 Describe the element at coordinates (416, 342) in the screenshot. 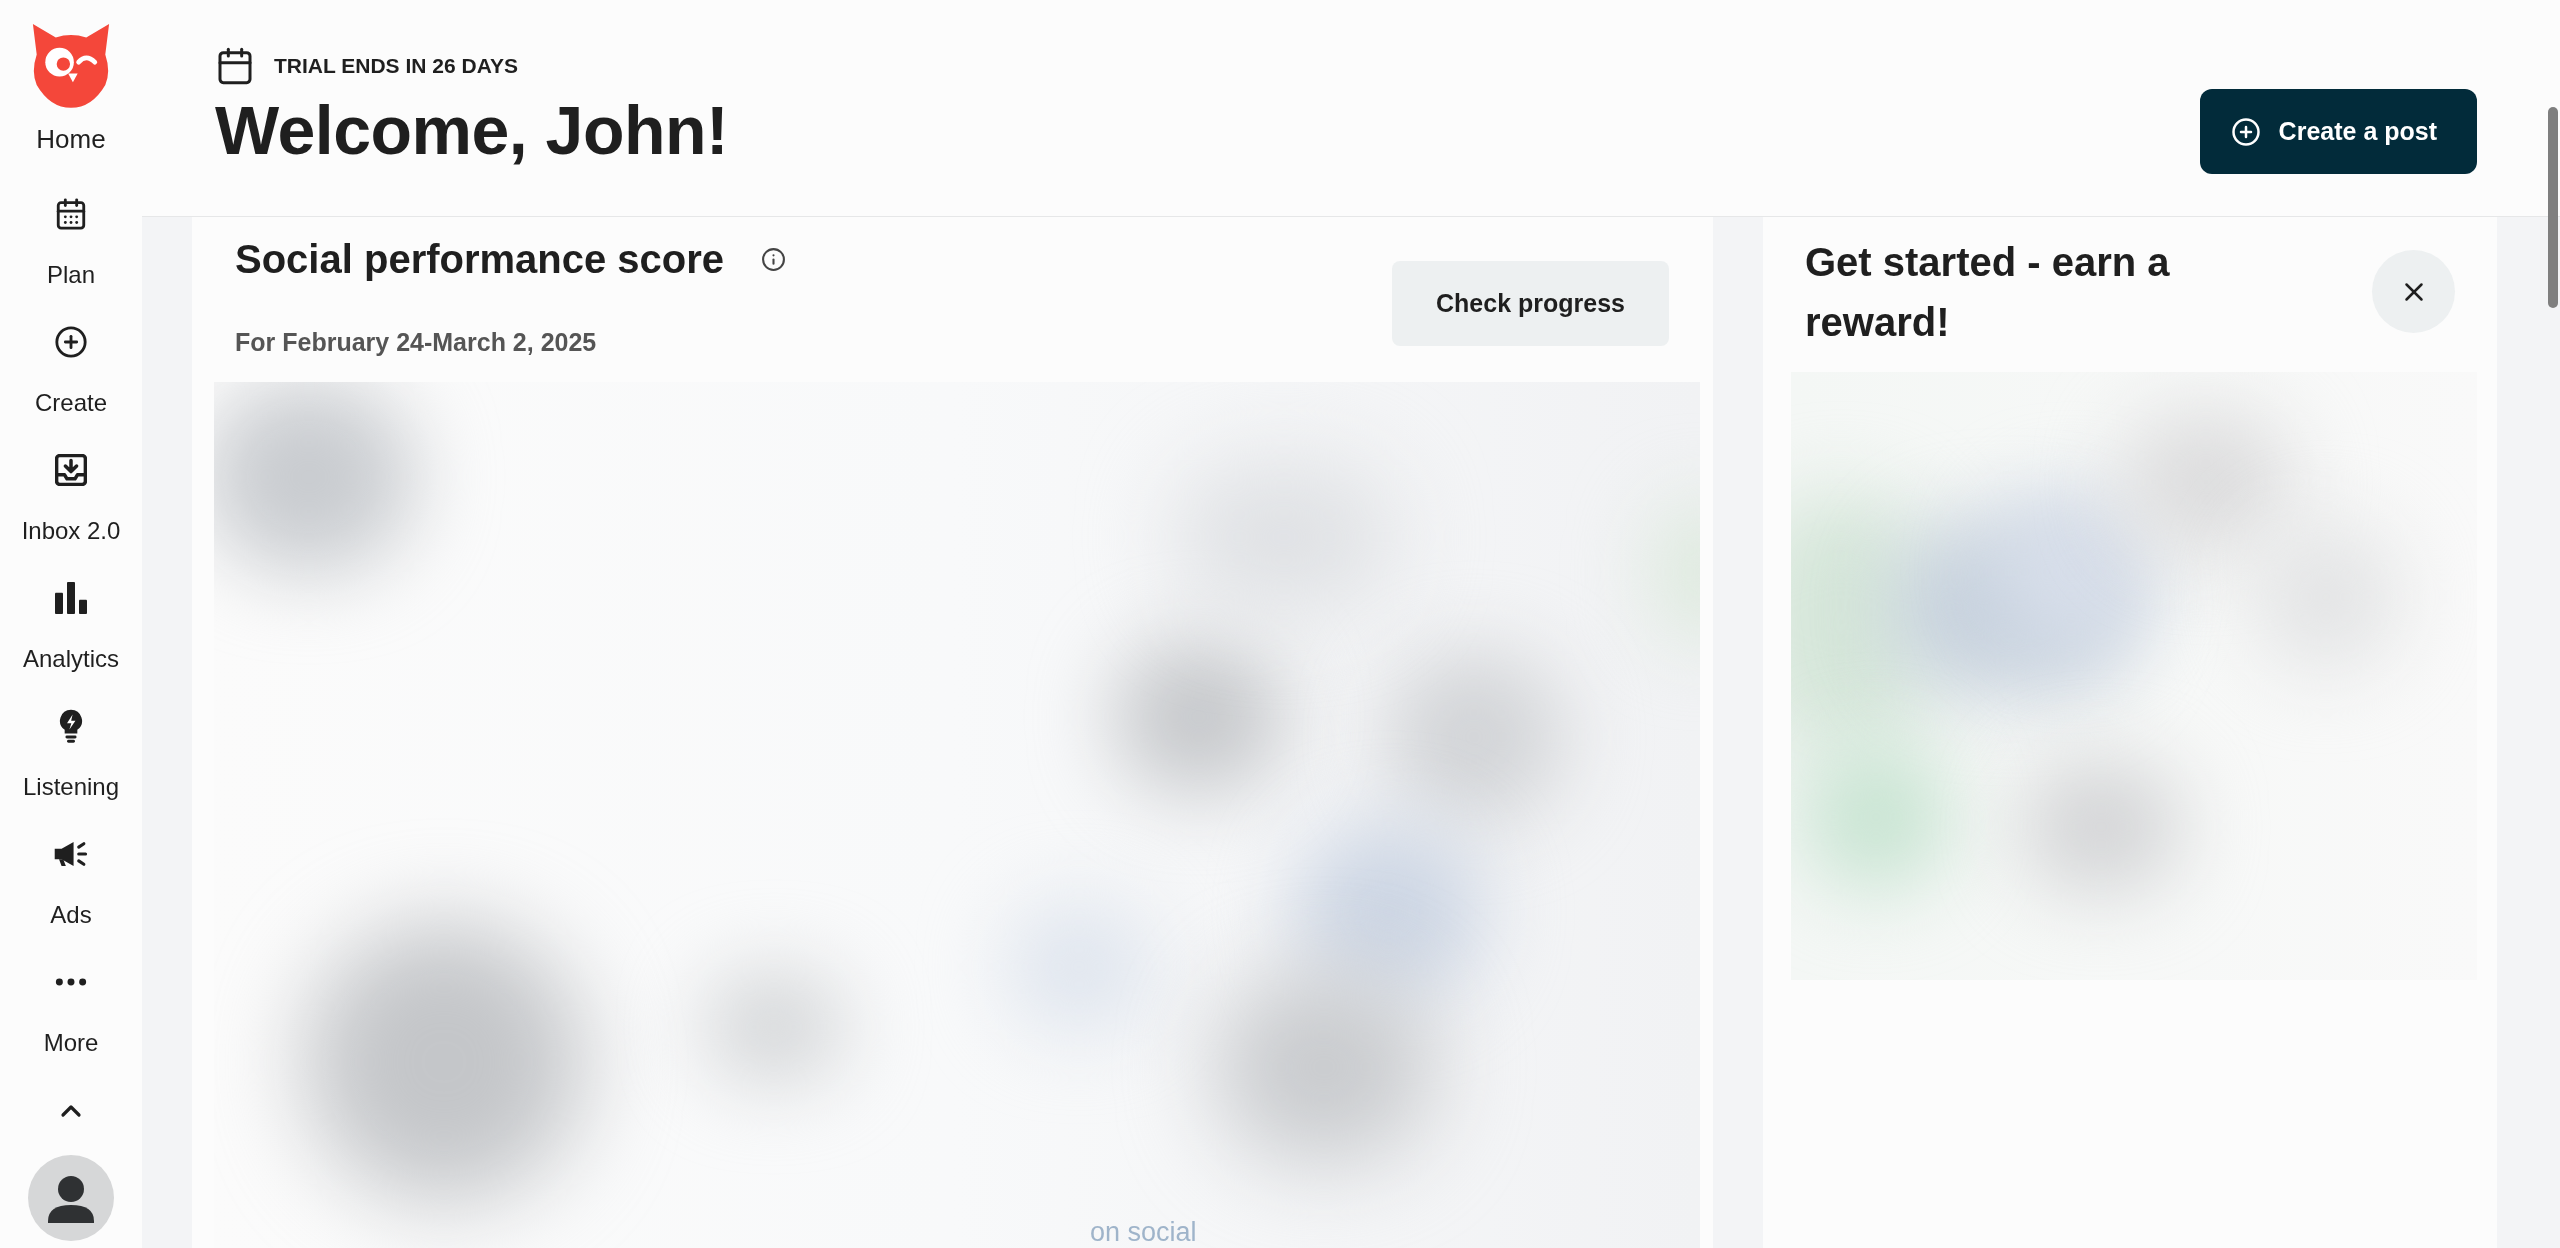

I see `date-range-label: For February 24-March 2, 2025` at that location.